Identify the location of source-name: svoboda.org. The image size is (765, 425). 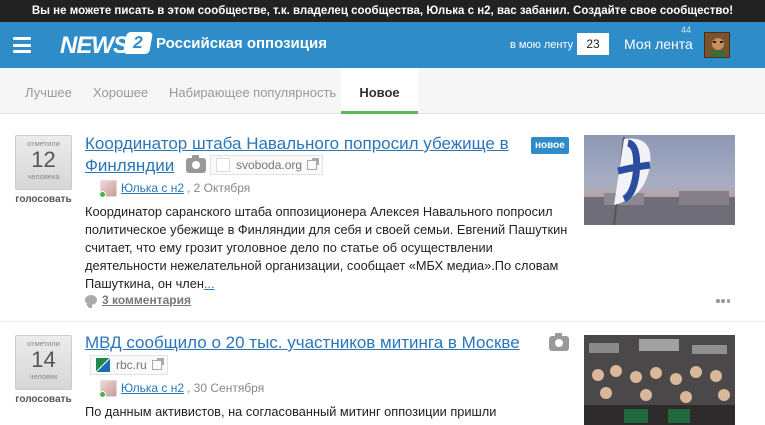
(269, 165).